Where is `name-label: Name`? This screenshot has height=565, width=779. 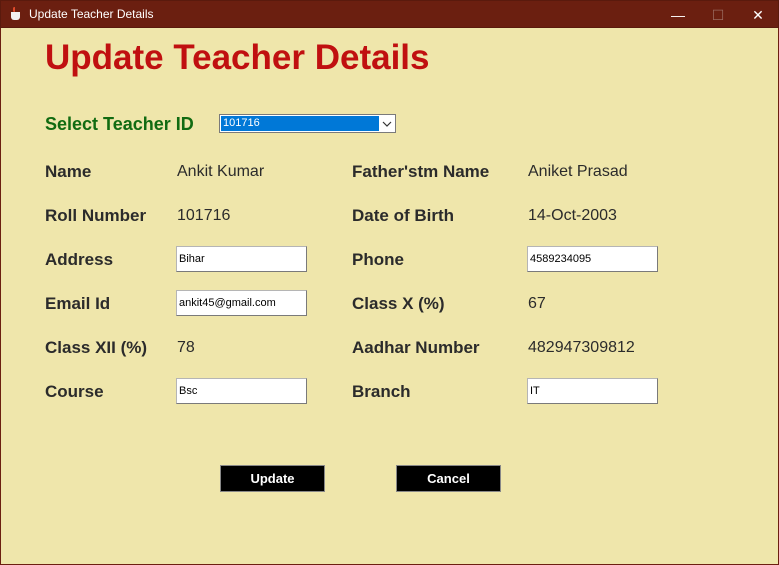
name-label: Name is located at coordinates (68, 171).